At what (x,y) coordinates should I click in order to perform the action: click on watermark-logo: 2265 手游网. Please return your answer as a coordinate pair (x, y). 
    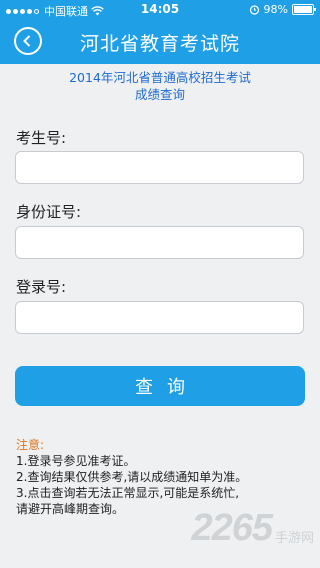
    Looking at the image, I should click on (252, 528).